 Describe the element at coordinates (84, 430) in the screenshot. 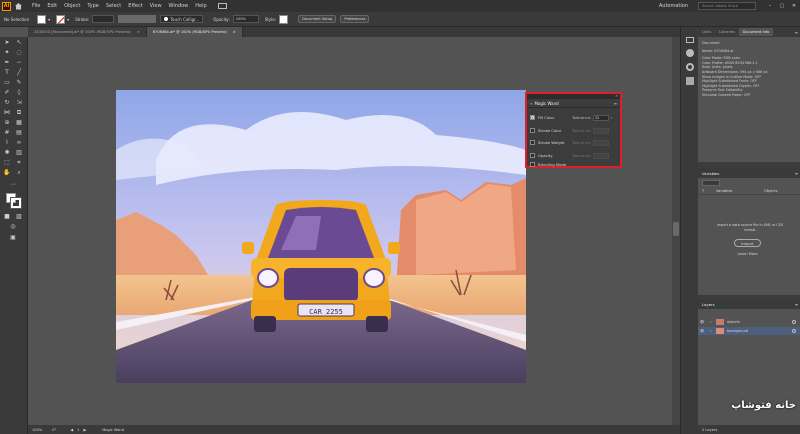

I see `artboard-next-icon: ▶` at that location.